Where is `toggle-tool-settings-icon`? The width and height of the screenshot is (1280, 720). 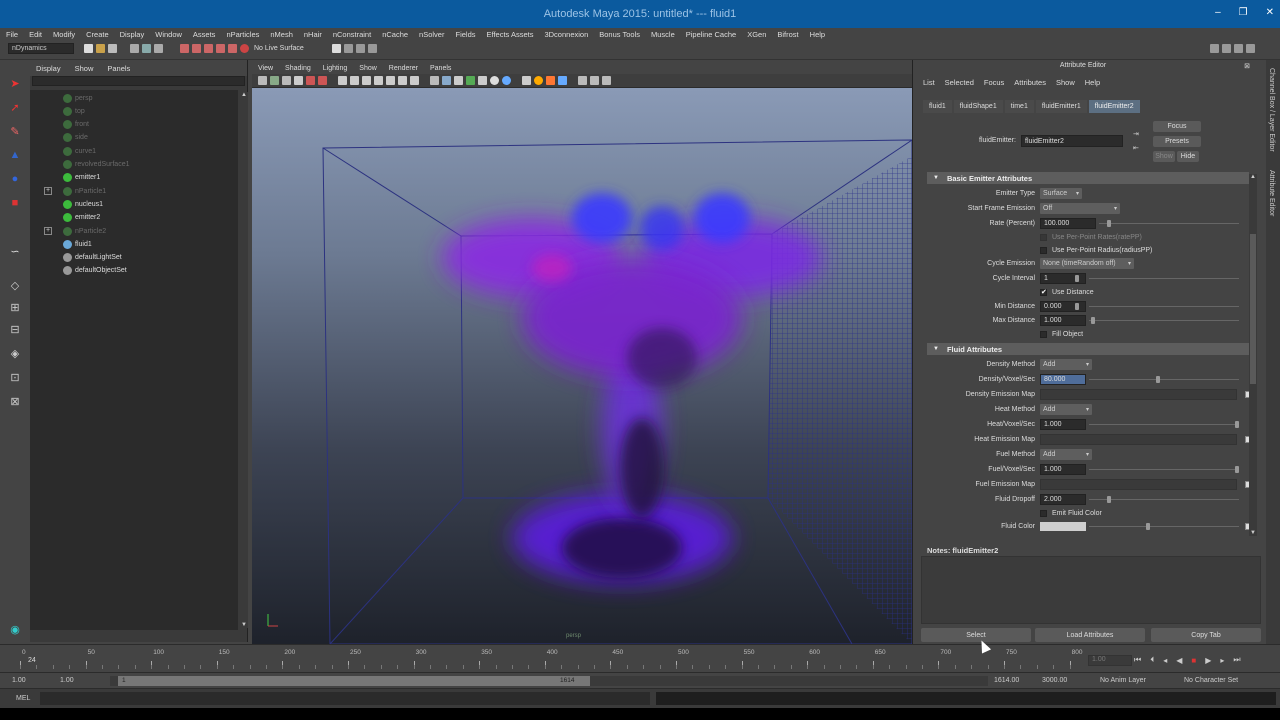
toggle-tool-settings-icon is located at coordinates (1238, 48).